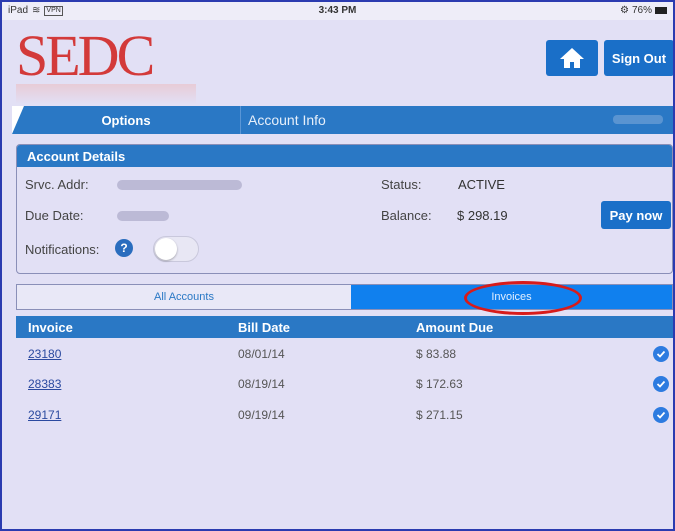  I want to click on rotation-lock-icon: ⚙, so click(624, 10).